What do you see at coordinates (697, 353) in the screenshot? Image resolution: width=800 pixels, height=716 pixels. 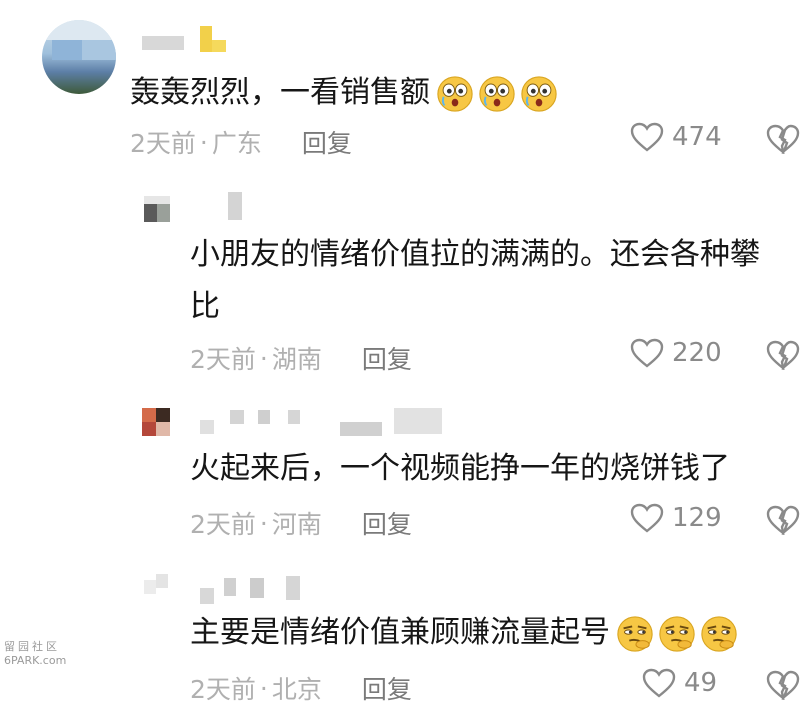 I see `like-count: 220` at bounding box center [697, 353].